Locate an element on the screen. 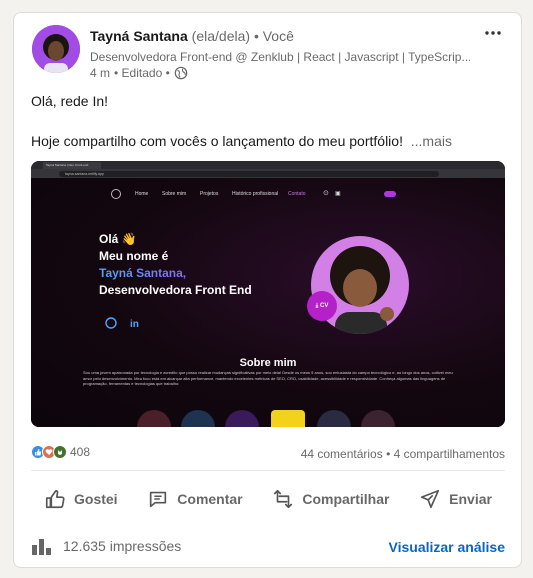 The height and width of the screenshot is (578, 533). actions-divider is located at coordinates (268, 470).